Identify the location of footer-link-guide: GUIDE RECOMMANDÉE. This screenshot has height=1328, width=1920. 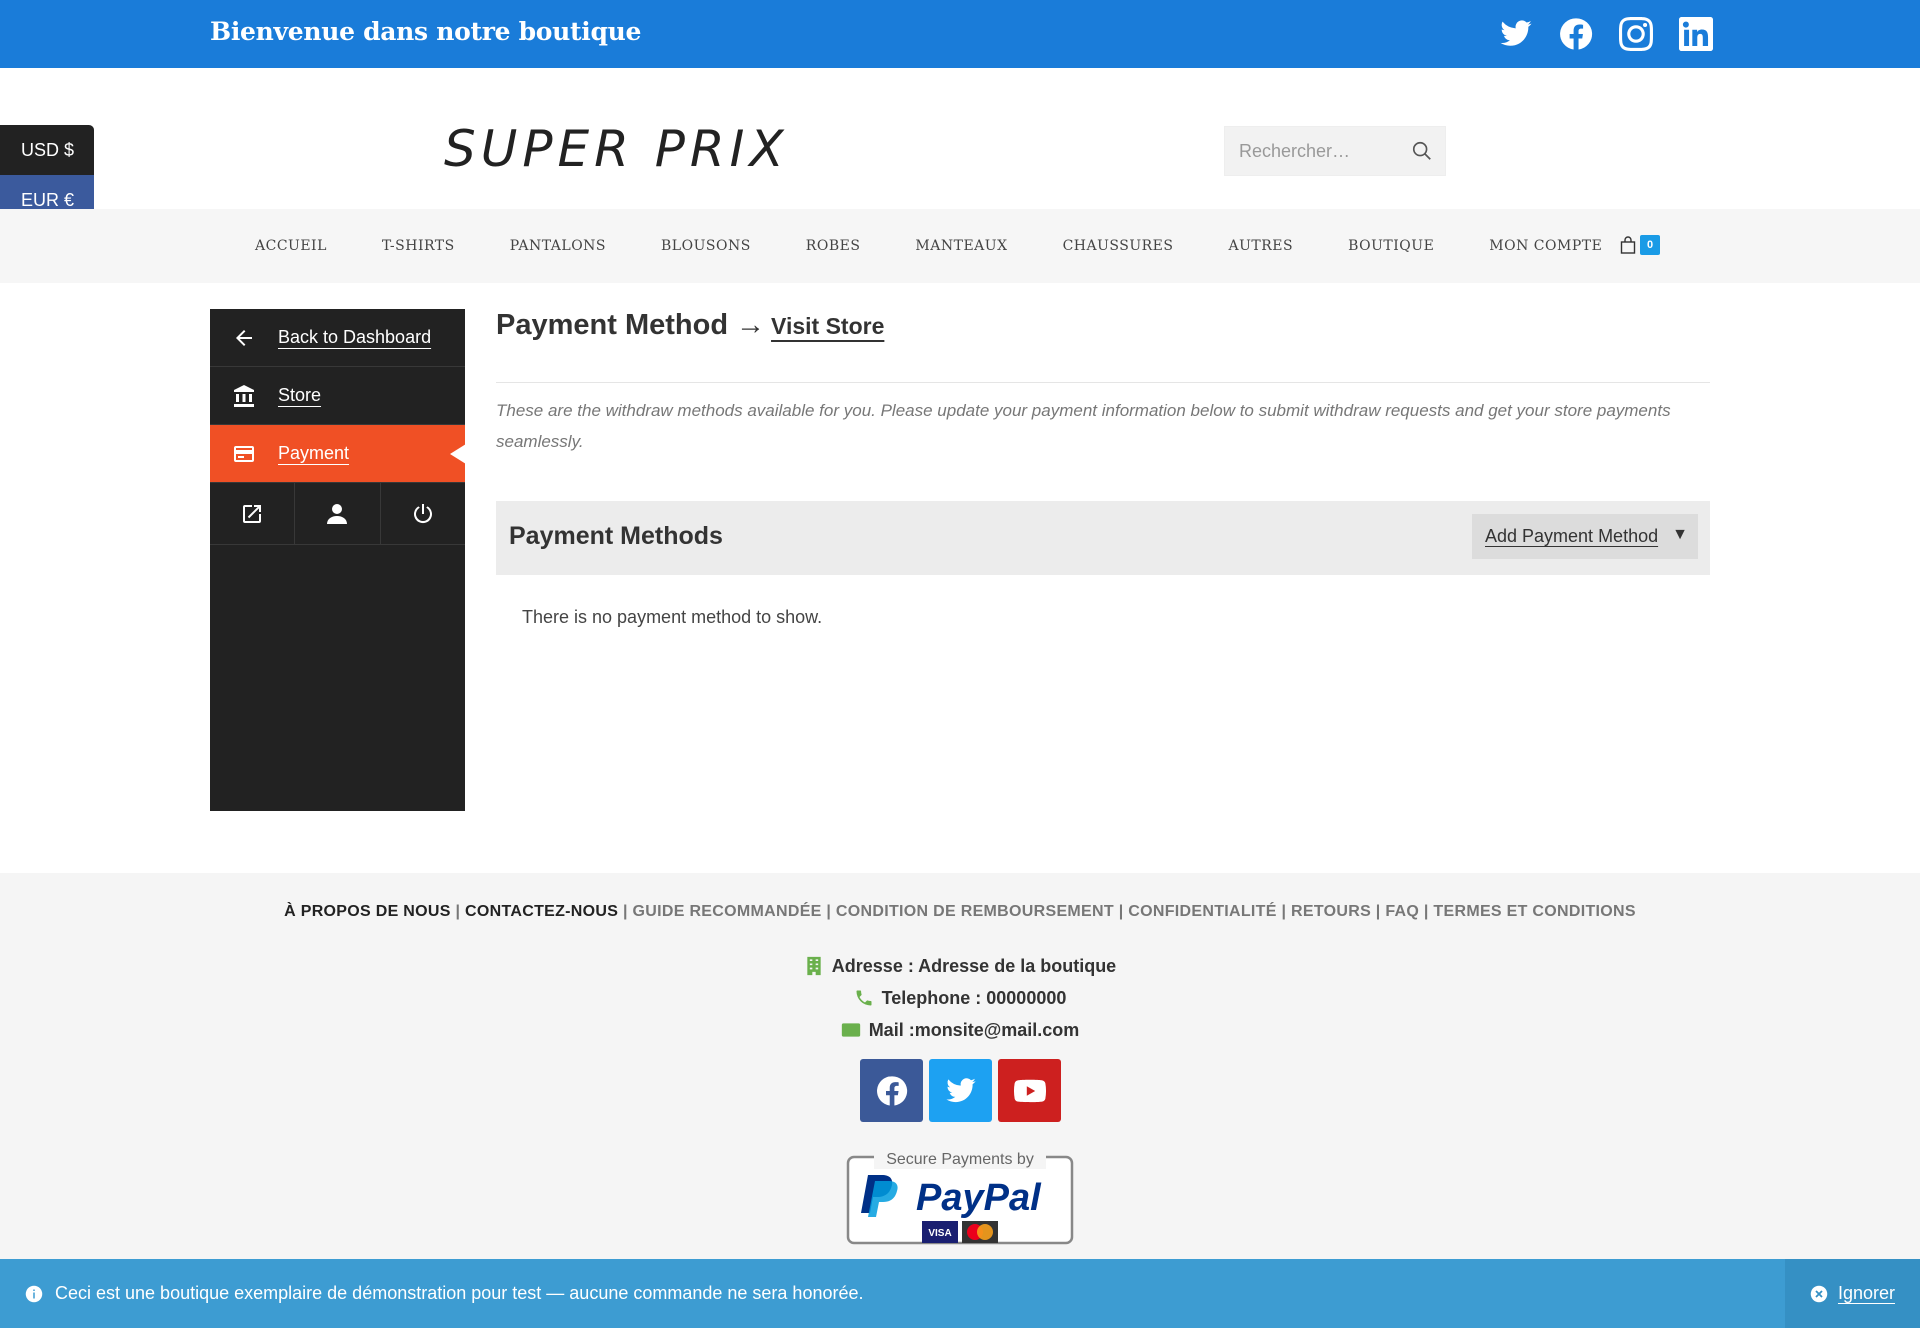
(727, 911).